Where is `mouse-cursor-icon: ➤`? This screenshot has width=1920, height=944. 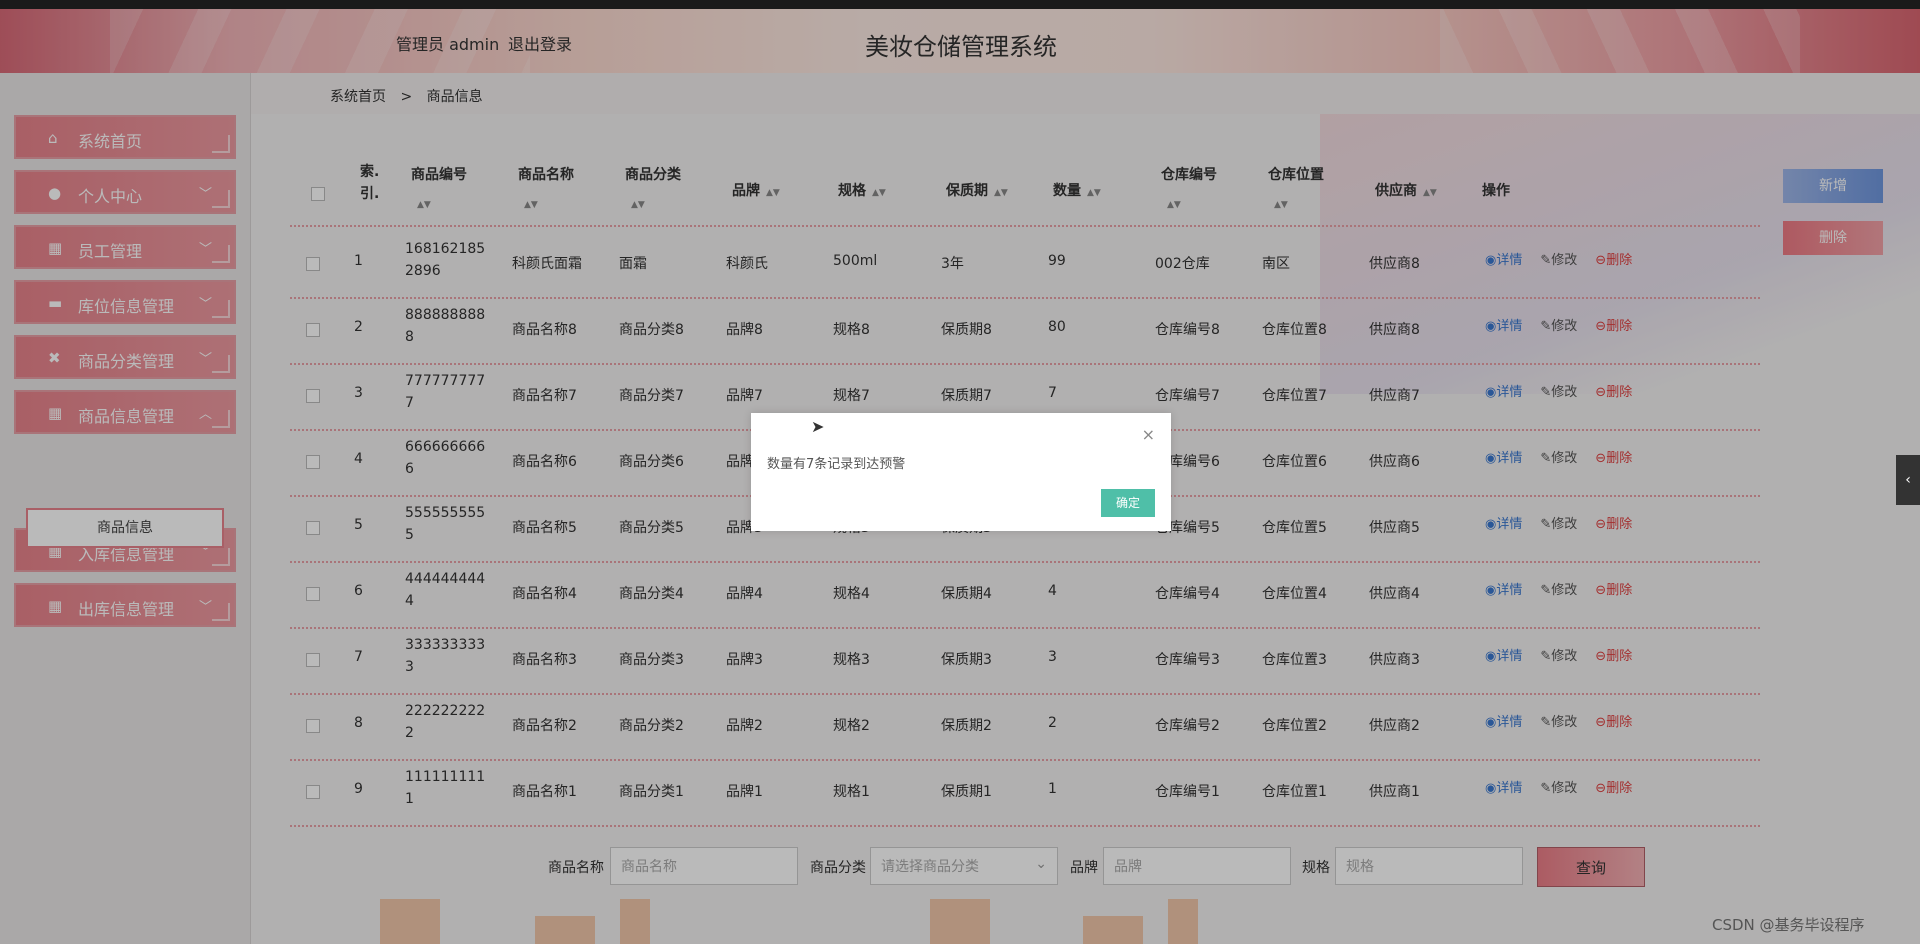
mouse-cursor-icon: ➤ is located at coordinates (818, 426).